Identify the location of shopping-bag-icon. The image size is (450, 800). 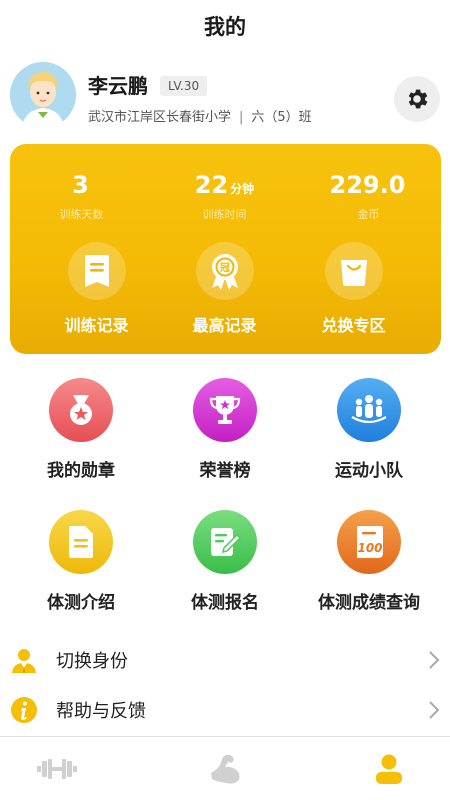
(353, 273).